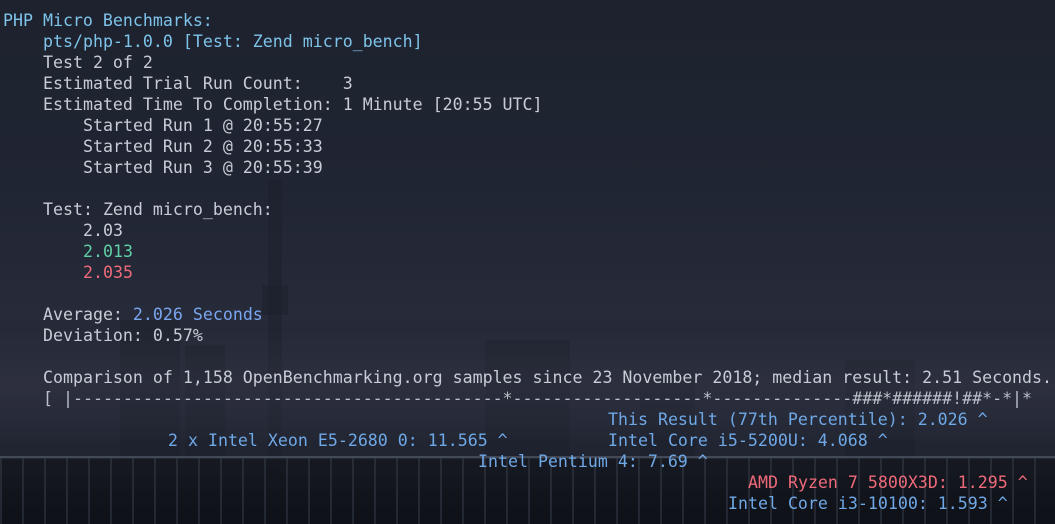 Image resolution: width=1055 pixels, height=524 pixels. What do you see at coordinates (593, 461) in the screenshot?
I see `pentium-marker: Intel Pentium 4: 7.69 ^` at bounding box center [593, 461].